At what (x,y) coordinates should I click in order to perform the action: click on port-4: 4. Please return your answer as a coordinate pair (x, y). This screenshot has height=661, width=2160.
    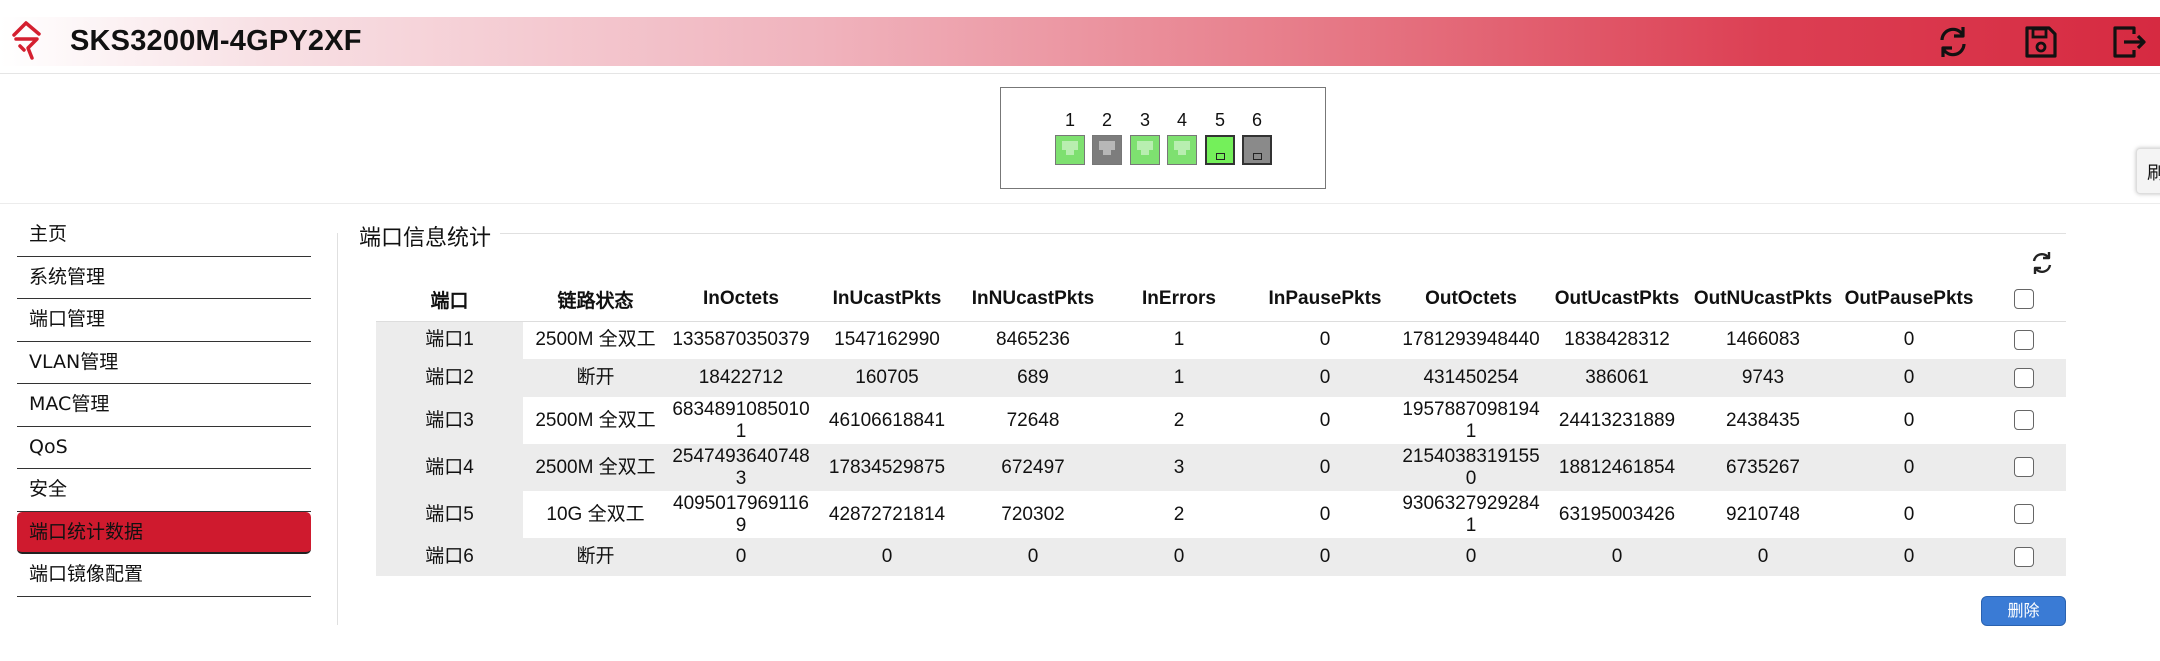
    Looking at the image, I should click on (1182, 136).